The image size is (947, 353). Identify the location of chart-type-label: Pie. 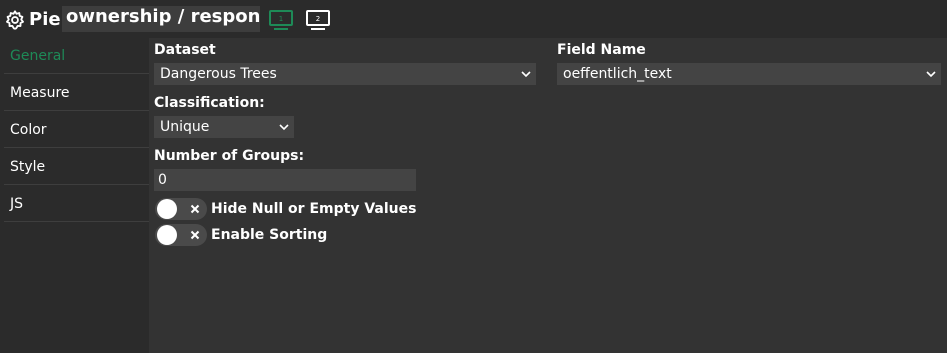
(45, 19).